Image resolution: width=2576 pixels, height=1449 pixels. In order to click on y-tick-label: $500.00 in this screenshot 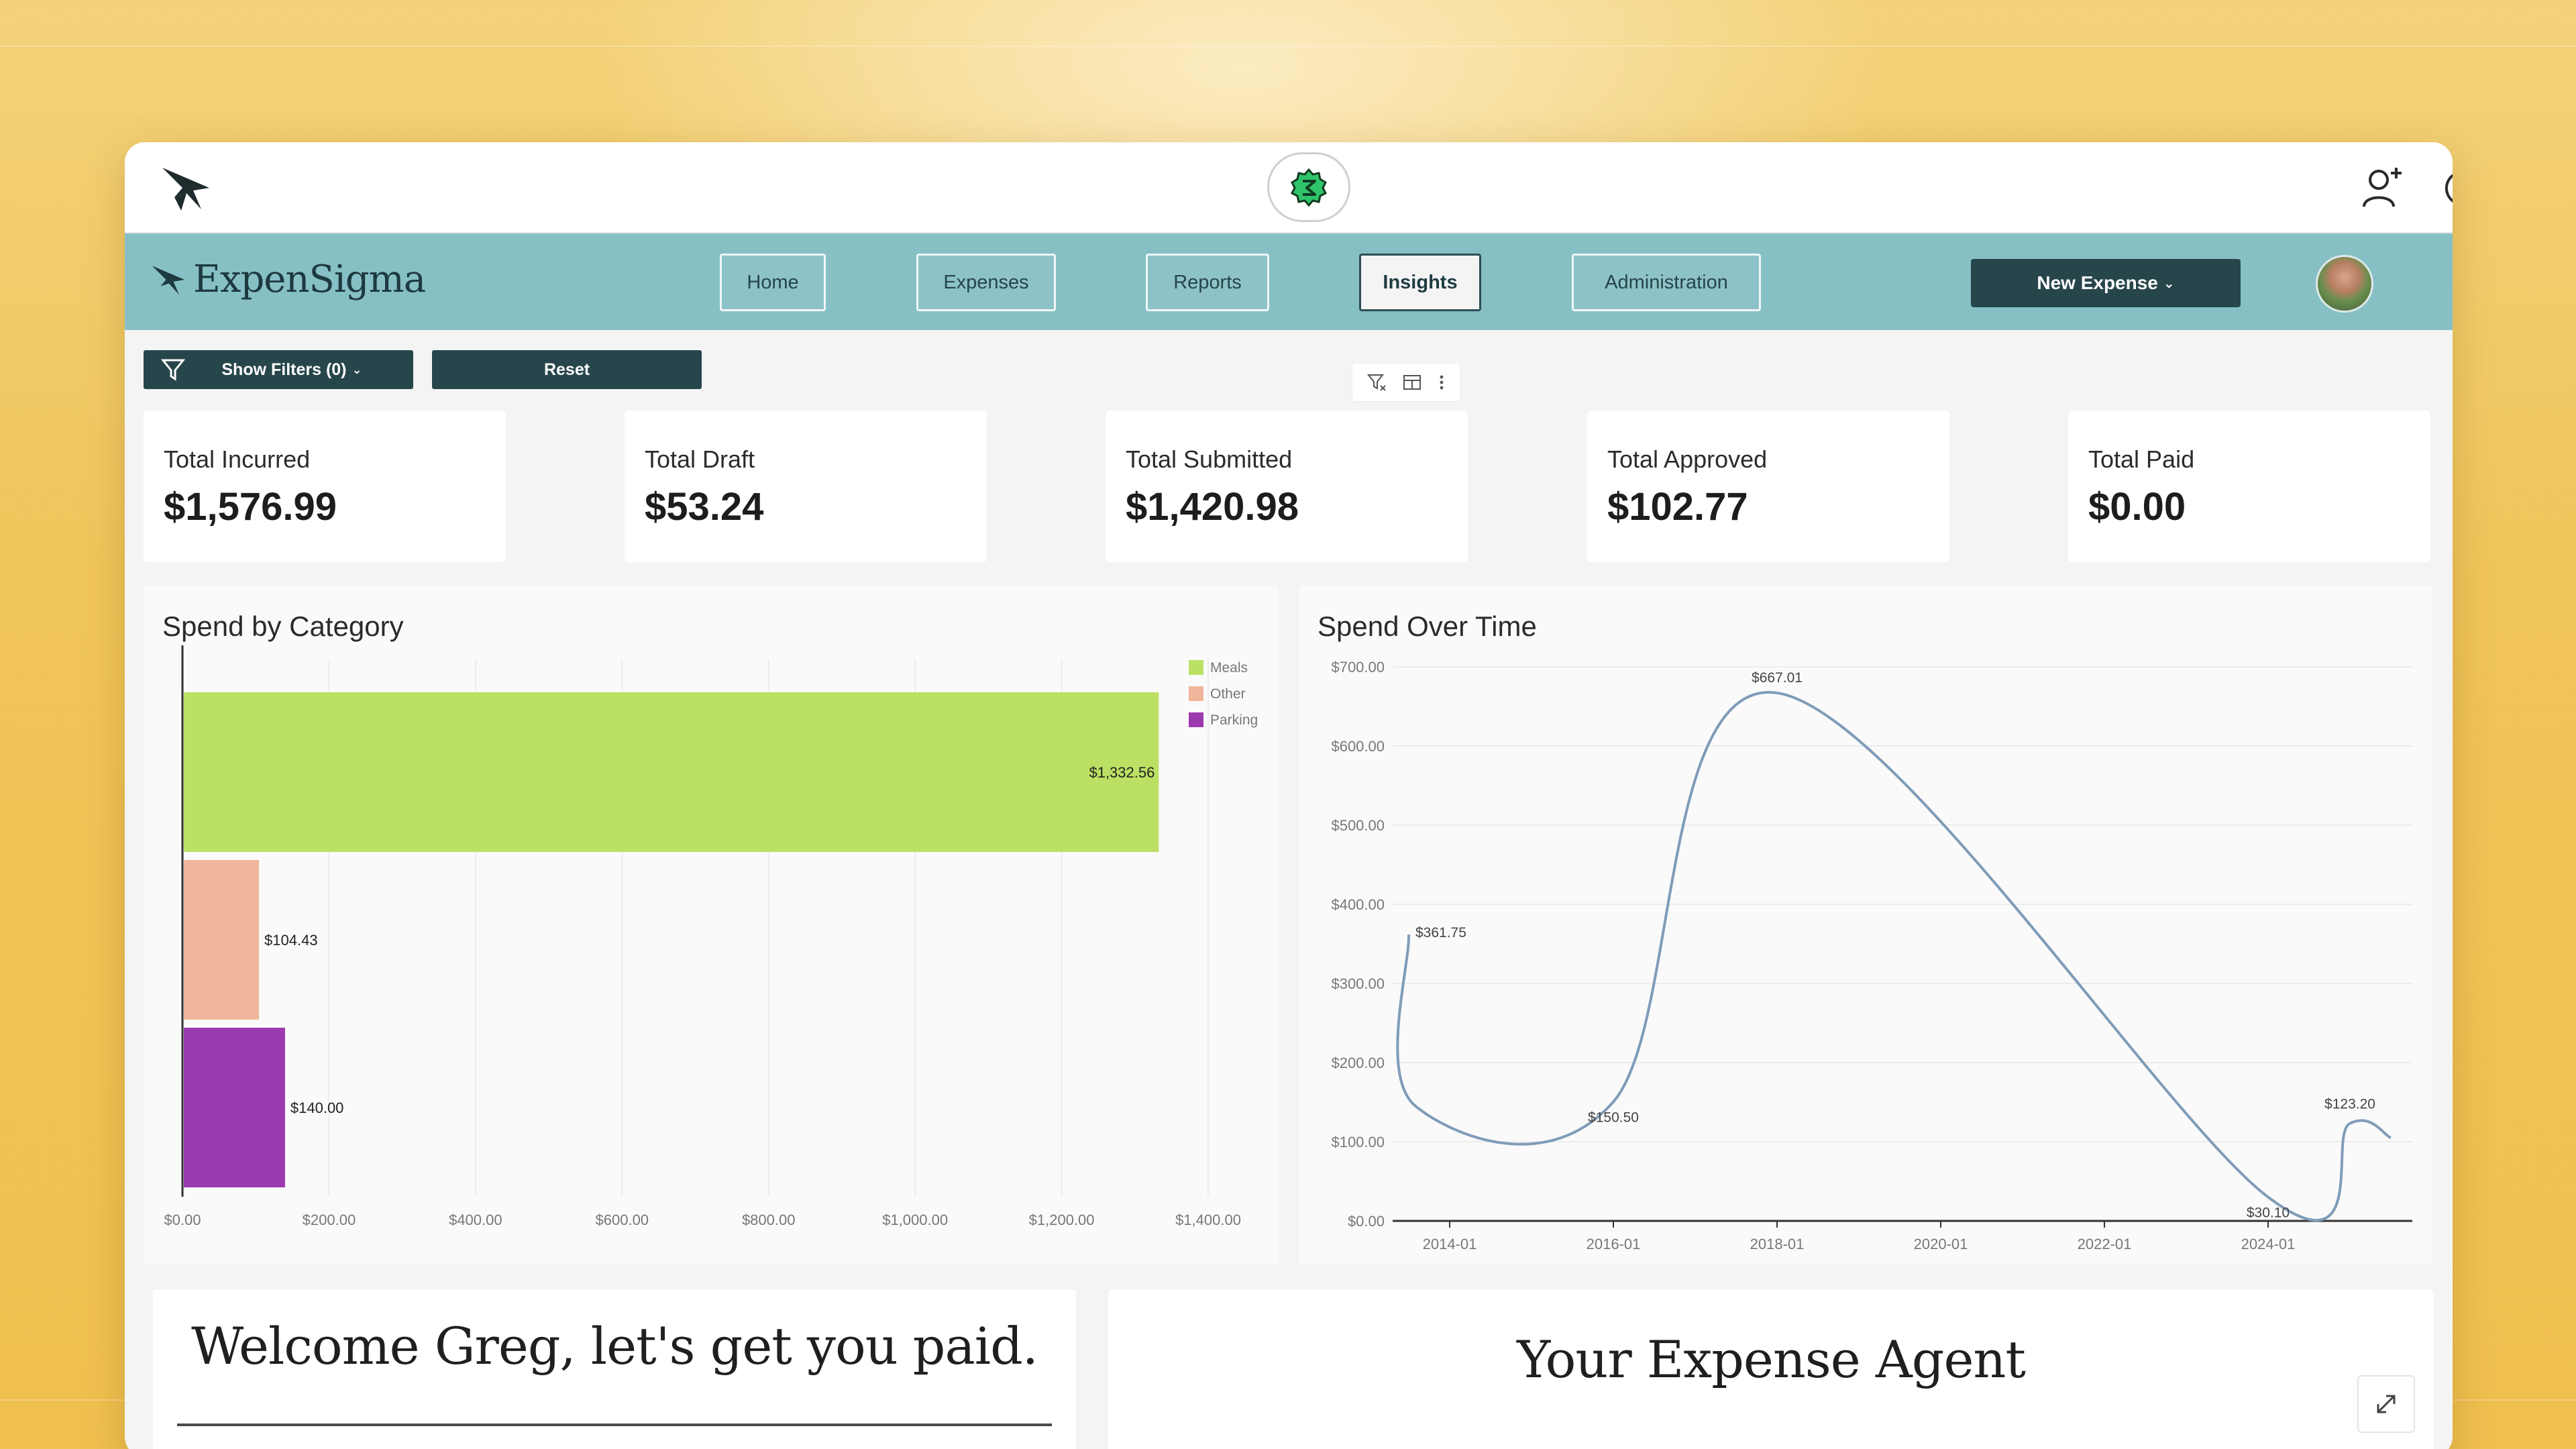, I will do `click(1358, 825)`.